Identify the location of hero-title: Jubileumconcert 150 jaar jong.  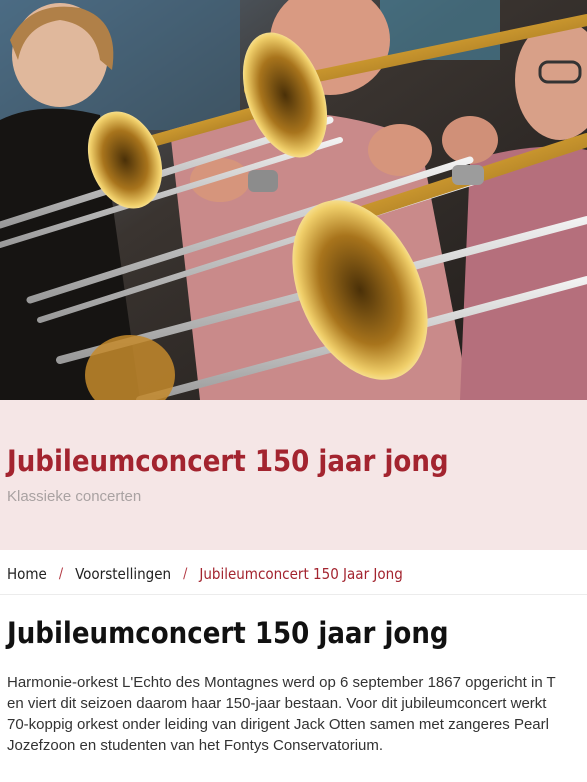
(228, 461).